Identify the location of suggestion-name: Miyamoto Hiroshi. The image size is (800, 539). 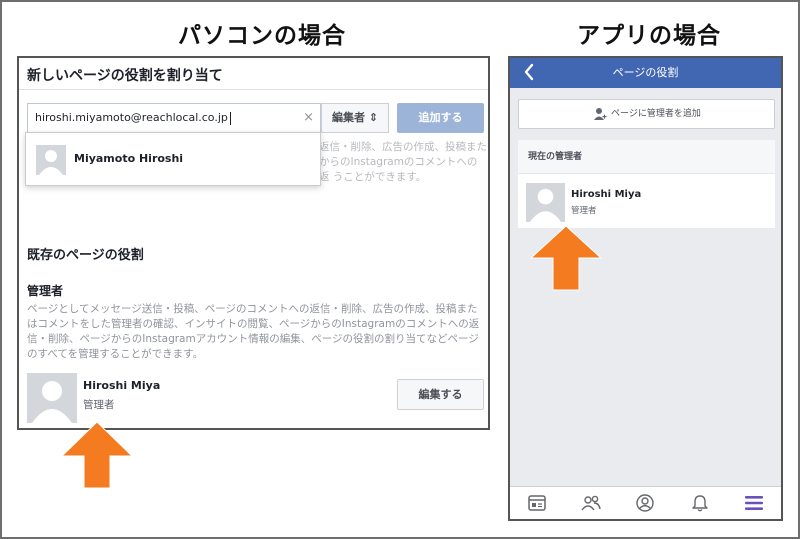
(129, 158).